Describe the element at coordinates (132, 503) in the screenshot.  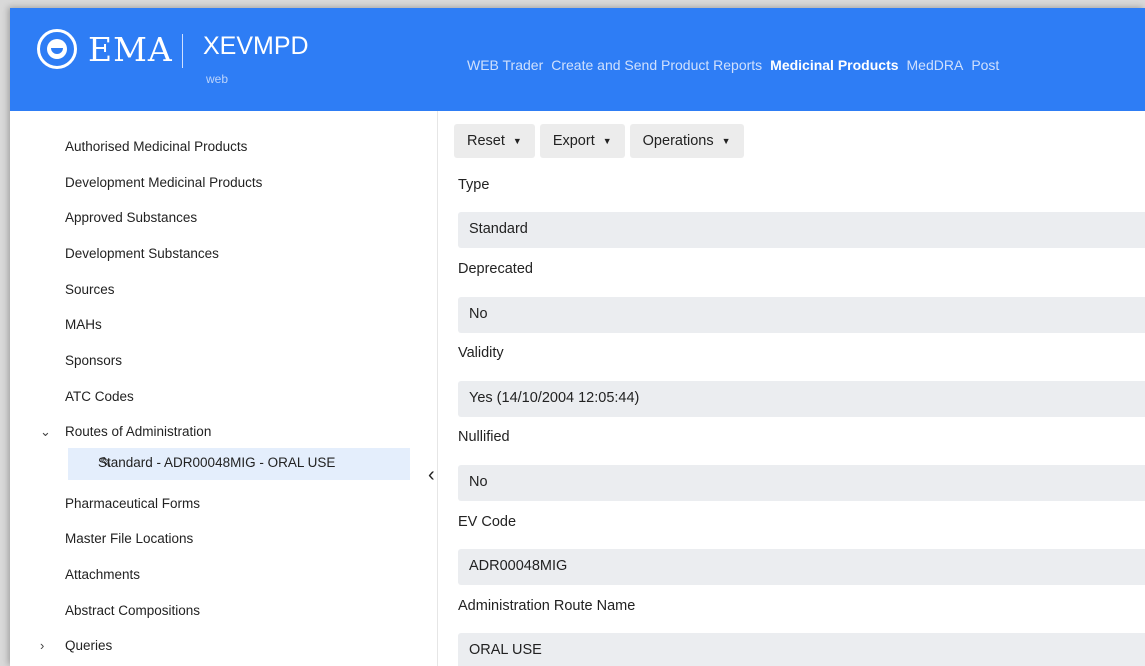
I see `sidebar-item-pharmaceutical-forms: Pharmaceutical Forms` at that location.